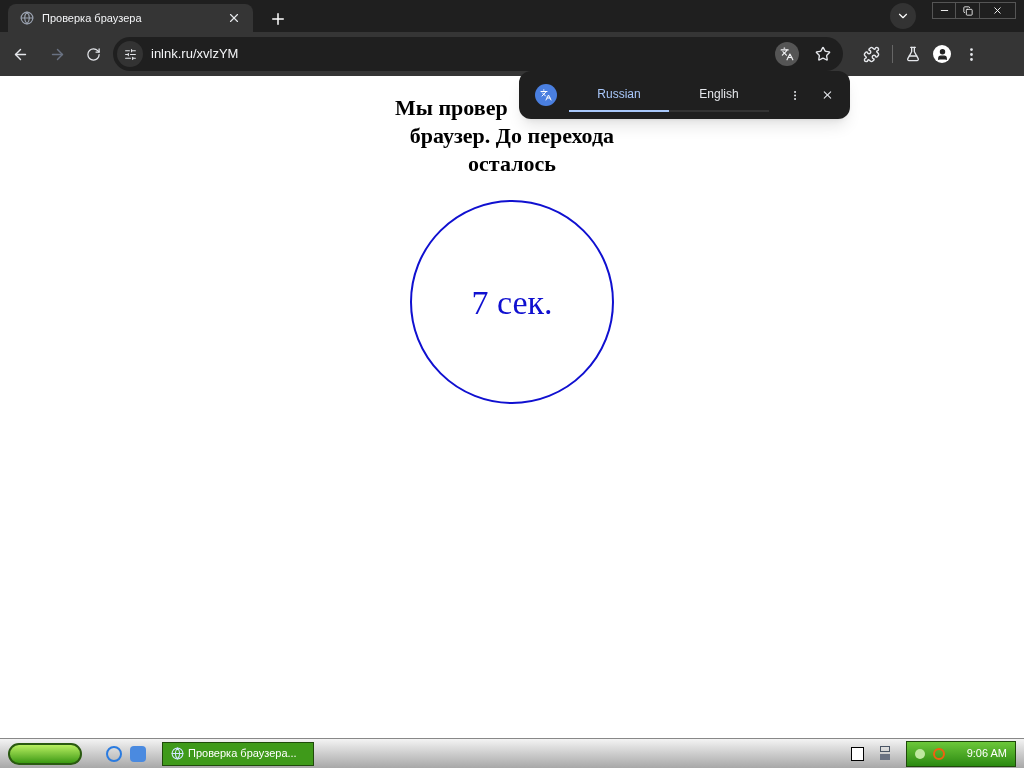  I want to click on heading-text: браузер. До перехода, so click(512, 136).